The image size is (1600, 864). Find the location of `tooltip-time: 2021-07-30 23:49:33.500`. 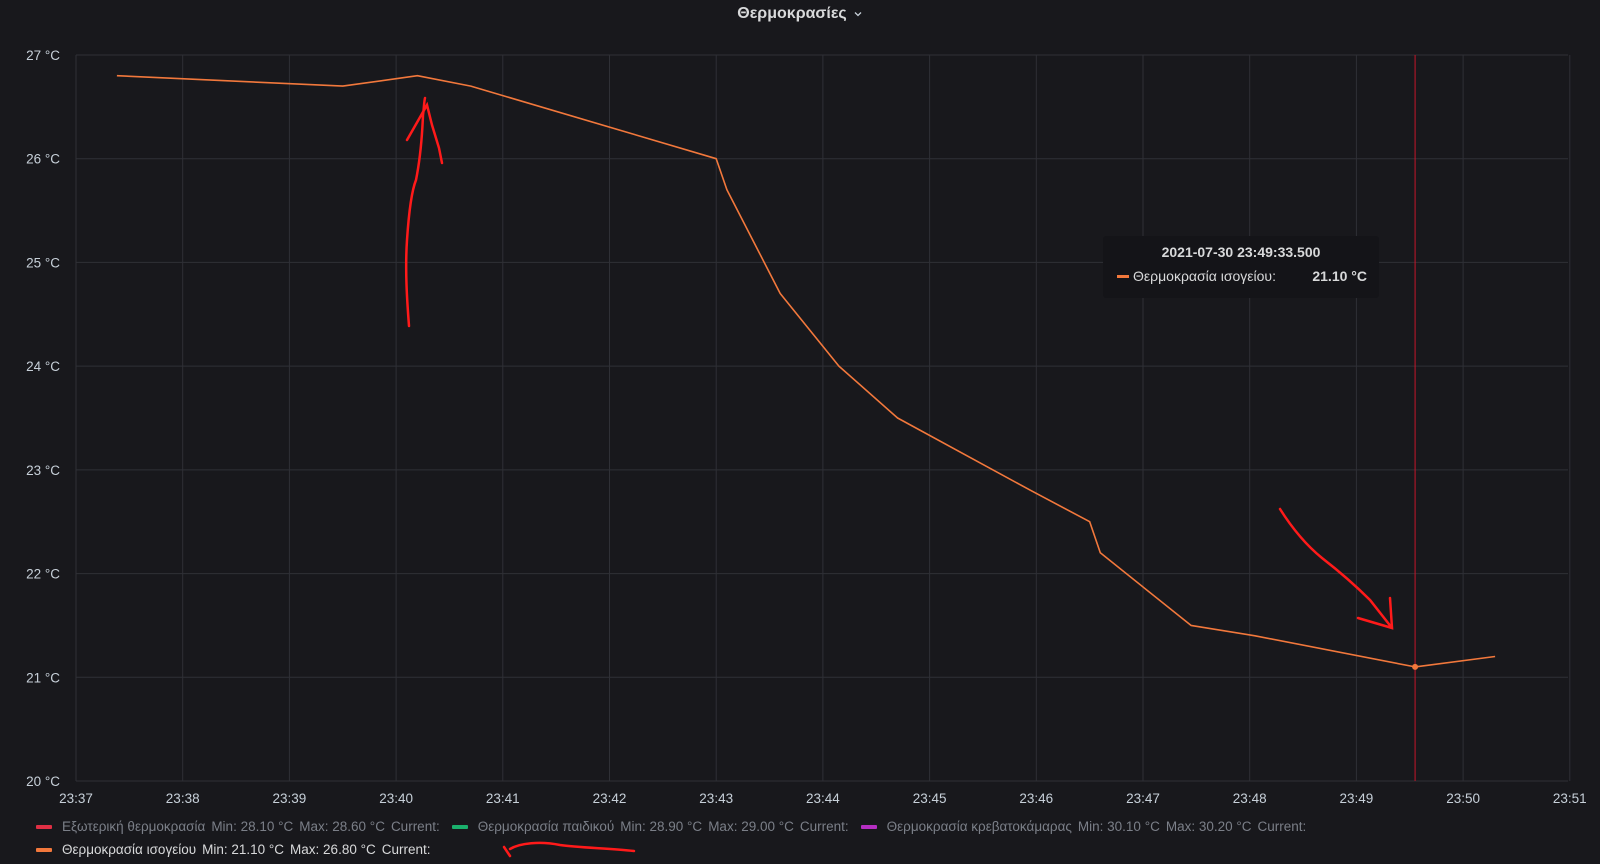

tooltip-time: 2021-07-30 23:49:33.500 is located at coordinates (1241, 252).